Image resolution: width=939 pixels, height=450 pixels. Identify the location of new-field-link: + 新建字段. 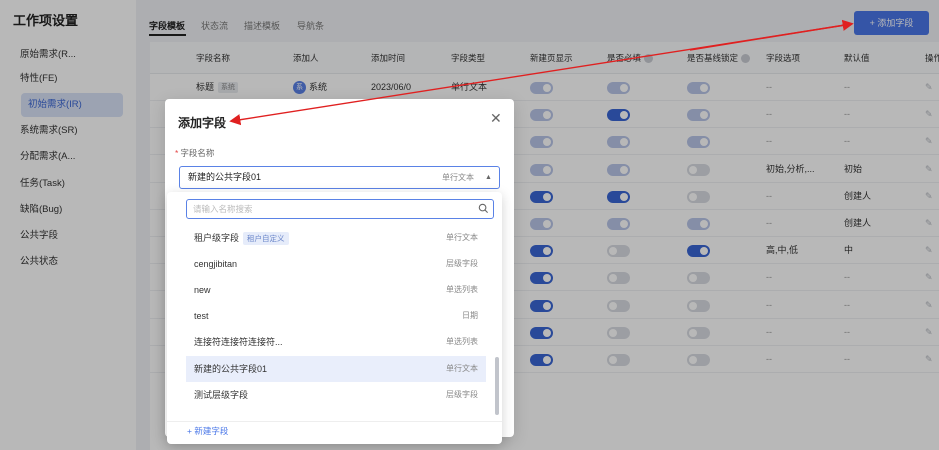
(207, 431).